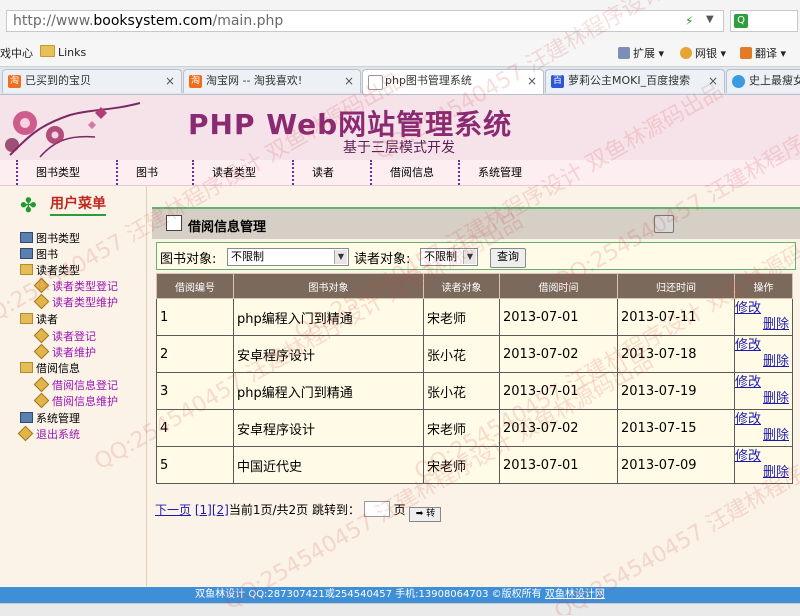 The width and height of the screenshot is (800, 616). I want to click on diamond-icon, so click(42, 385).